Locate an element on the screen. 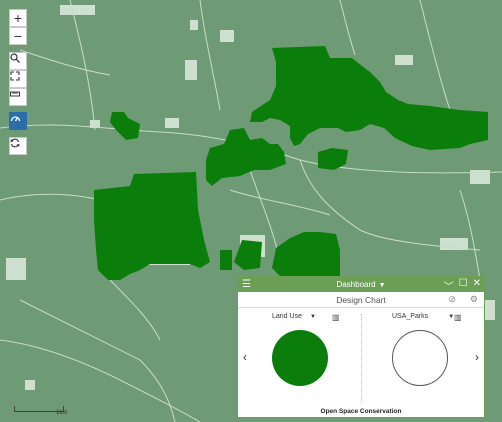  expand-icon is located at coordinates (15, 76).